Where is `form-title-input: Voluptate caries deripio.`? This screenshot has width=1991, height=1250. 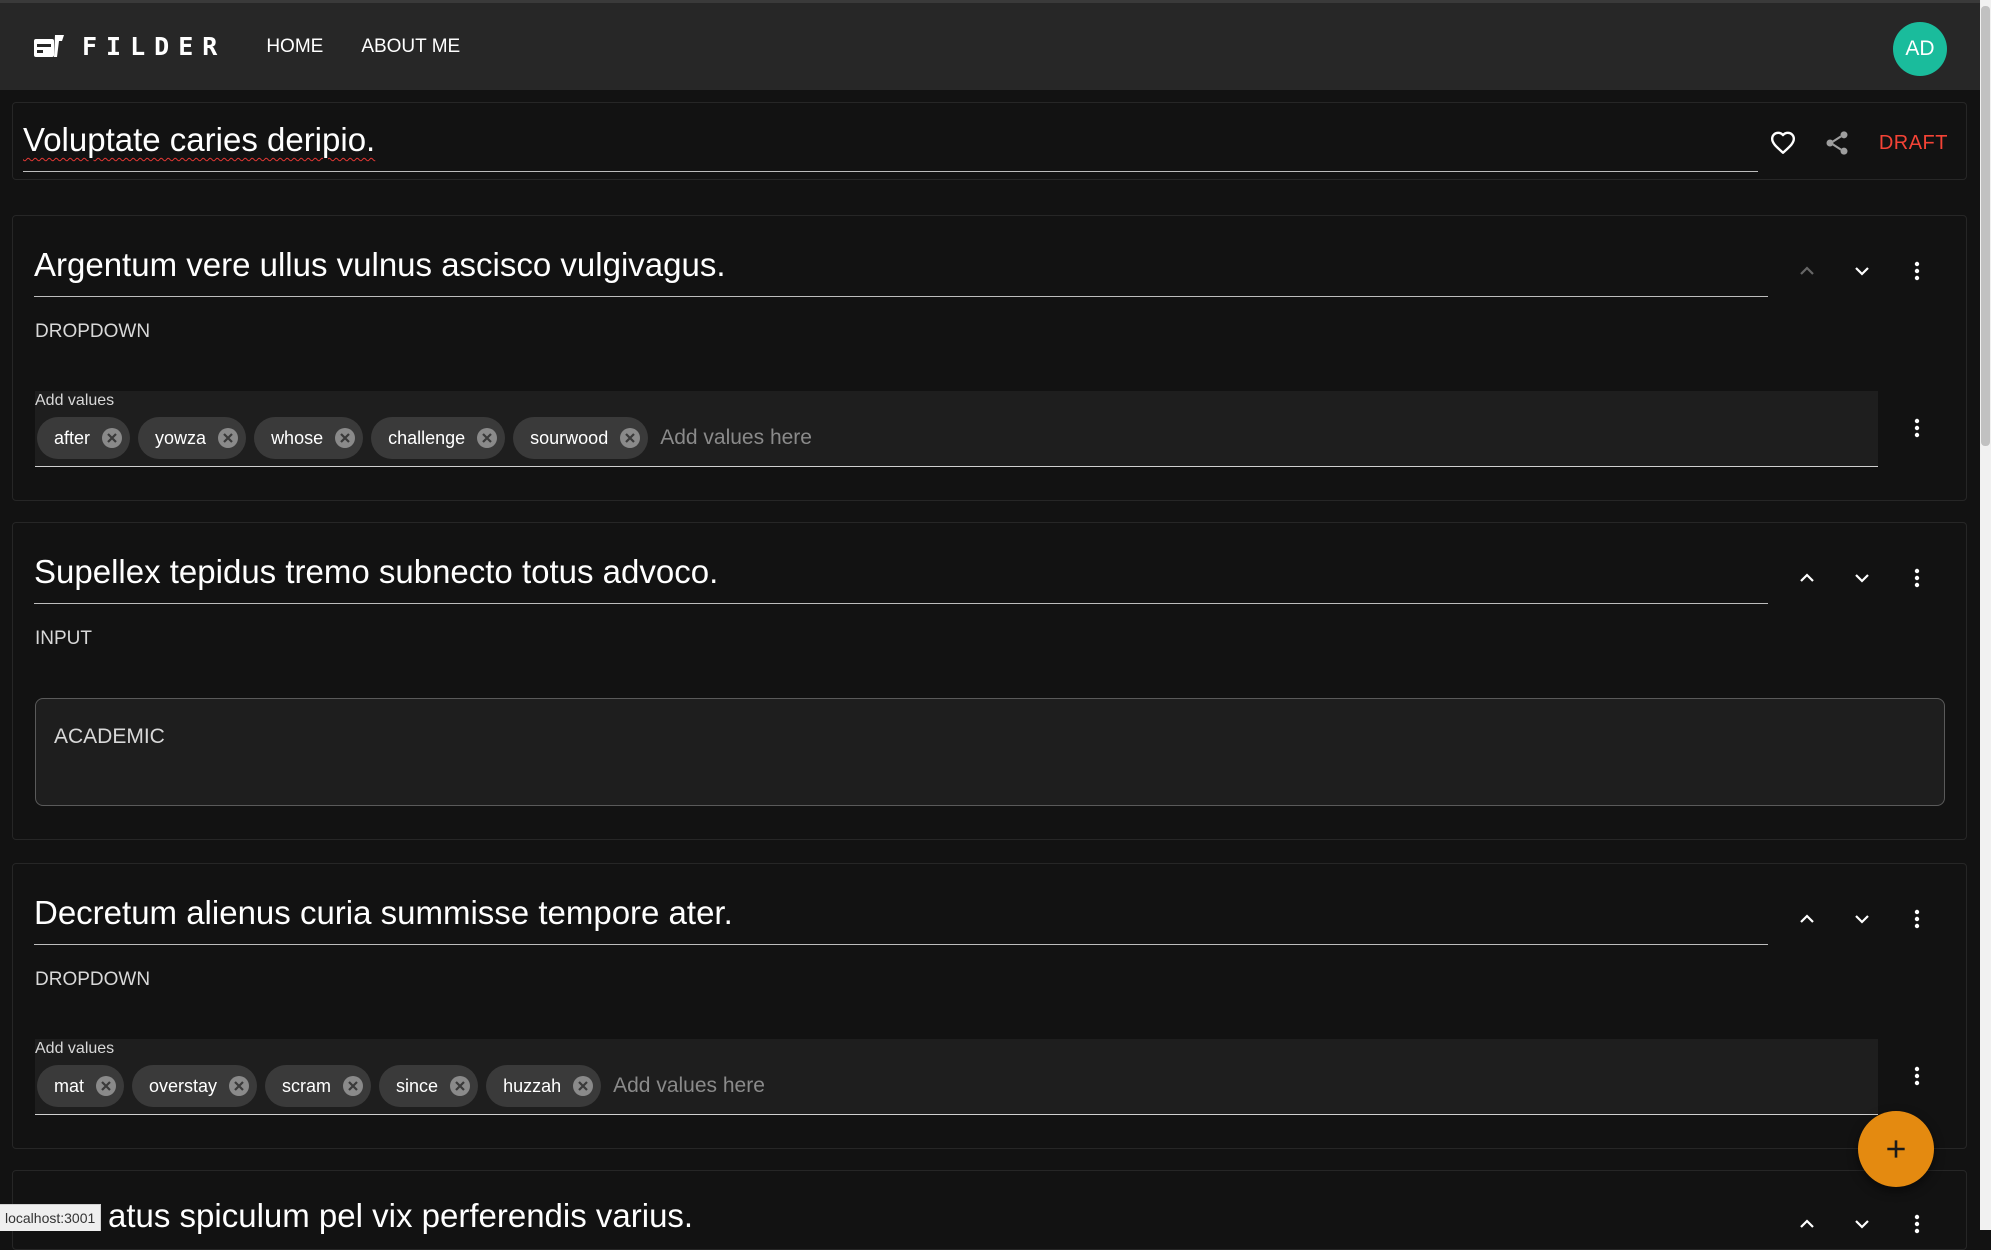
form-title-input: Voluptate caries deripio. is located at coordinates (890, 146).